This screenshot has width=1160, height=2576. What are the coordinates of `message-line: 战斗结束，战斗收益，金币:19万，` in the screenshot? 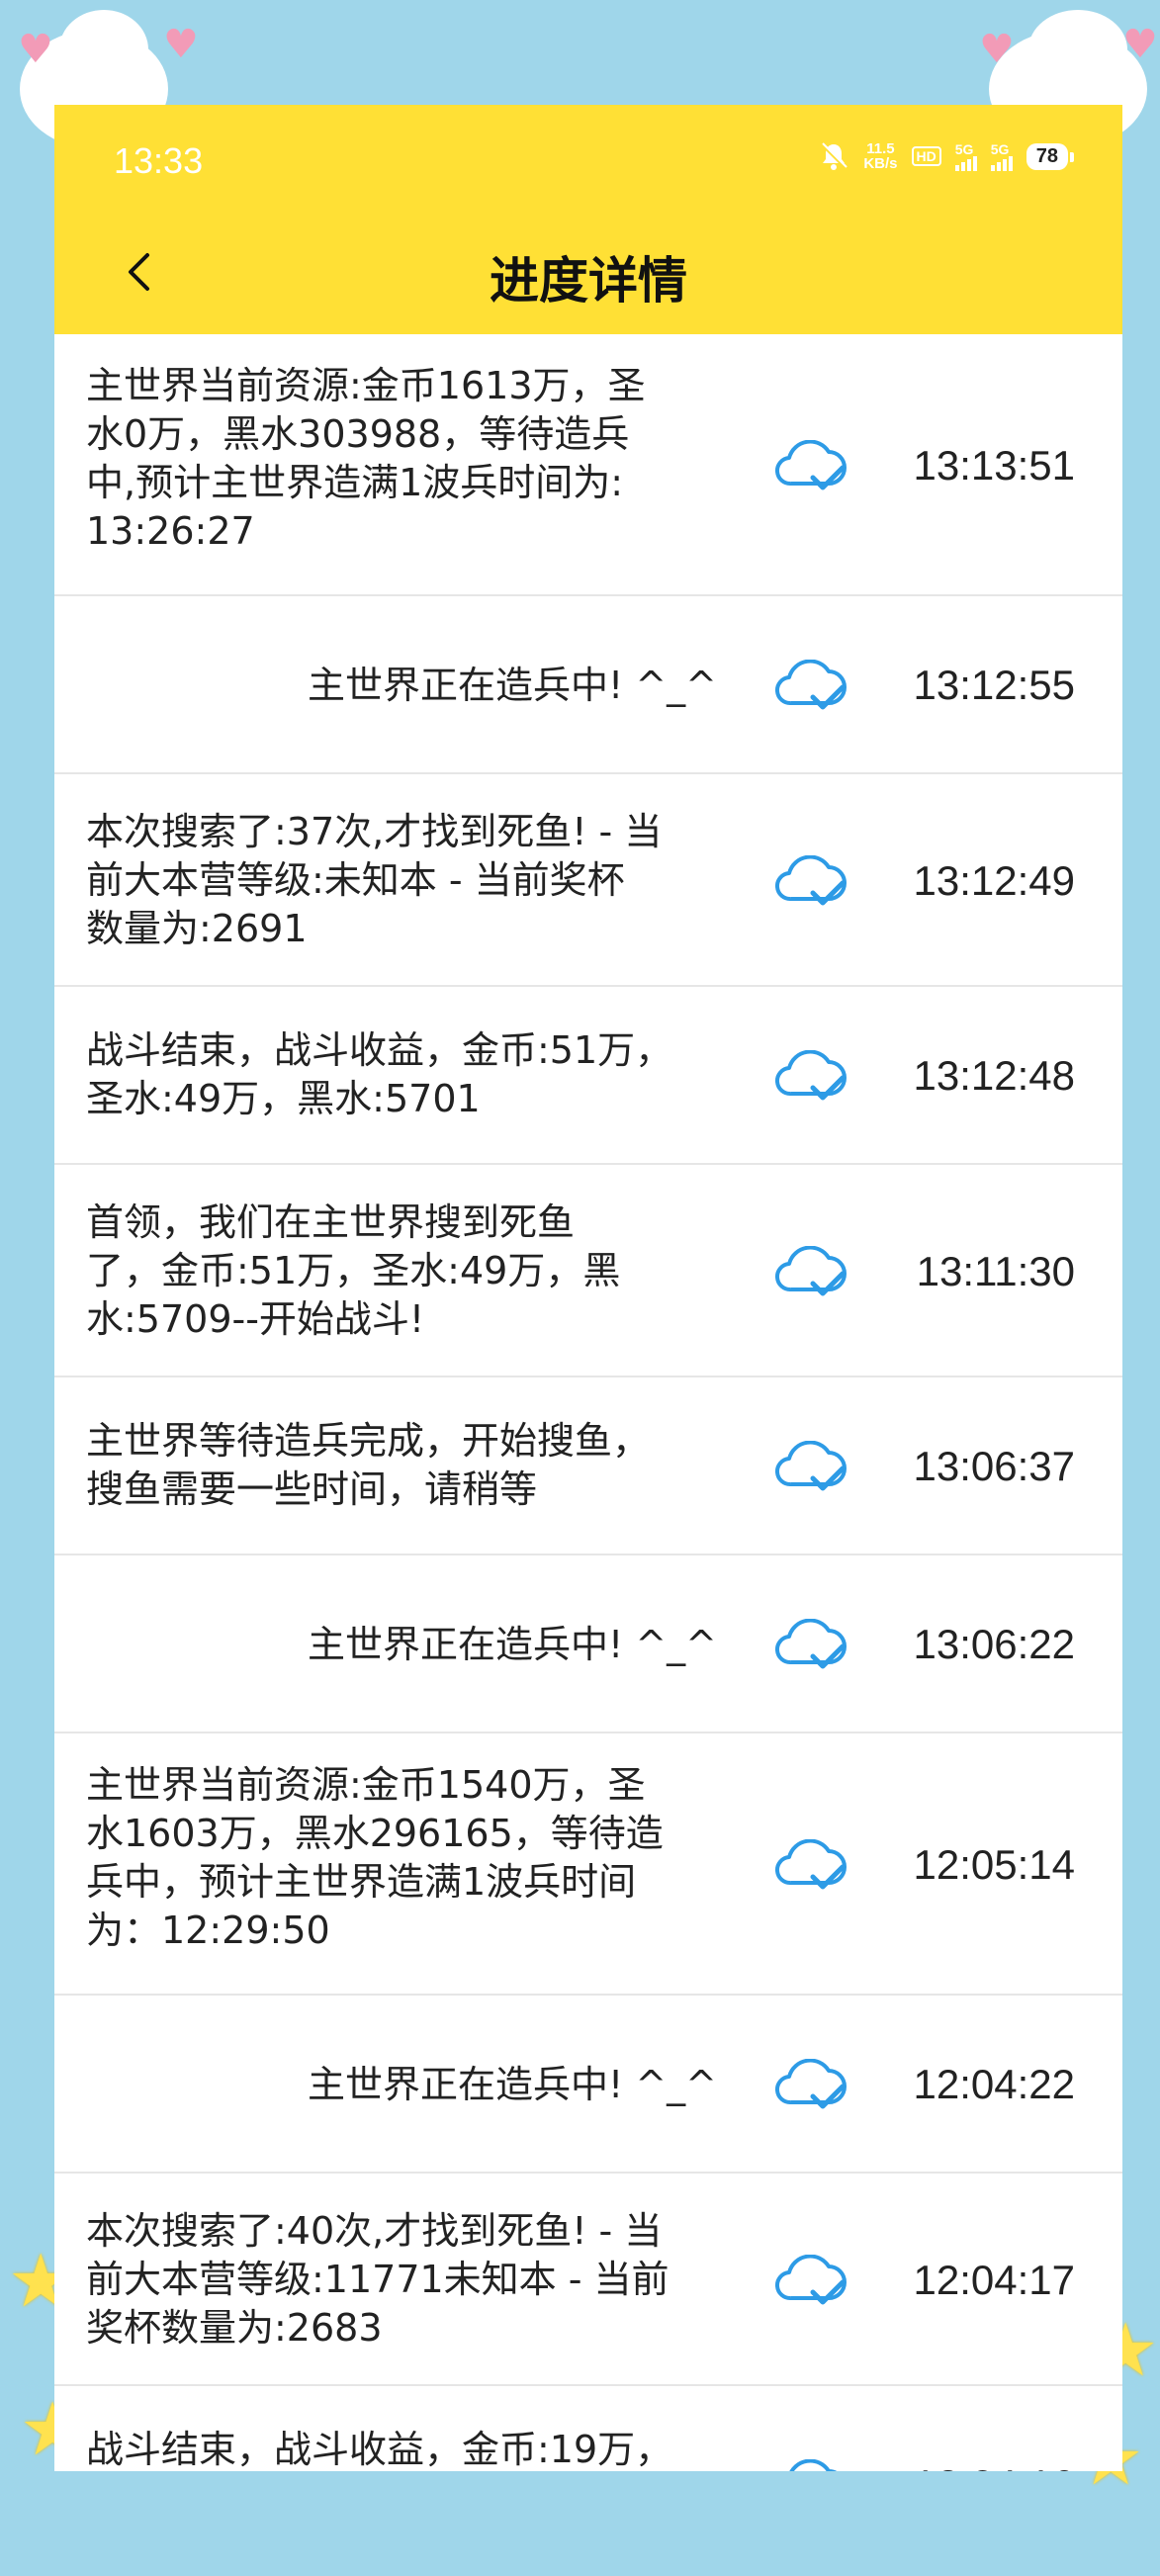 It's located at (379, 2449).